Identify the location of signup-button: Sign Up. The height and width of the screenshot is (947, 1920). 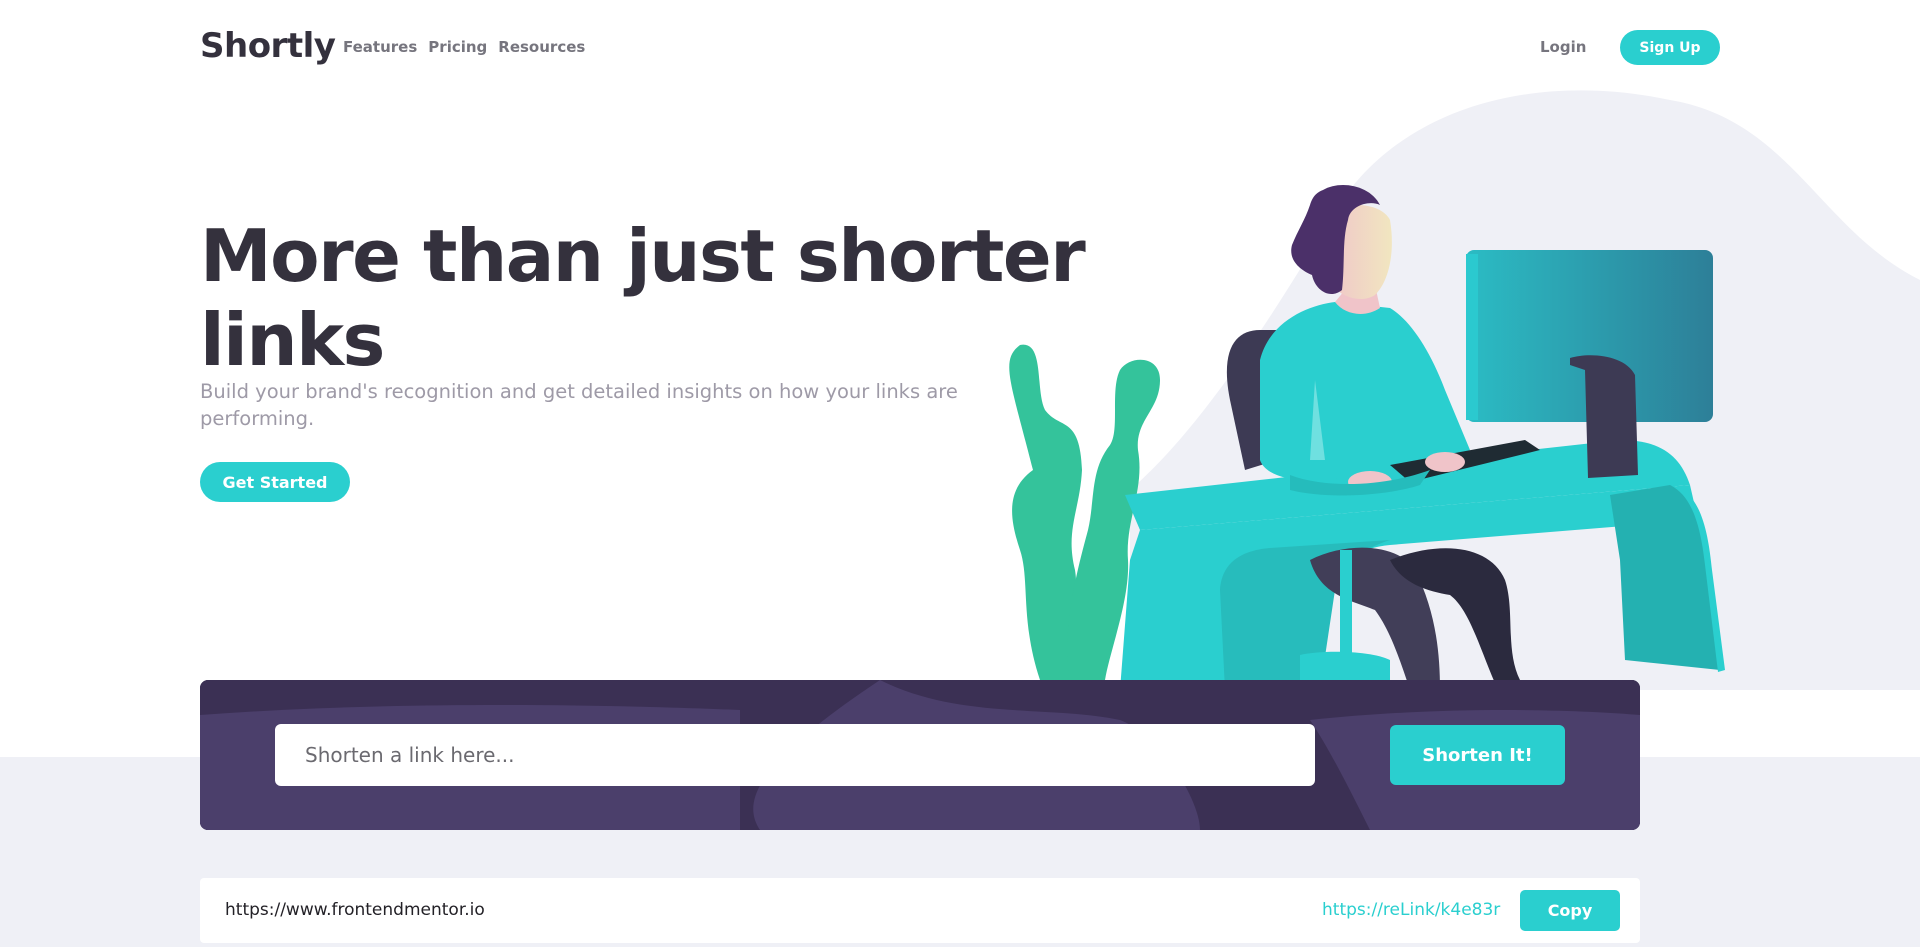
(1670, 47).